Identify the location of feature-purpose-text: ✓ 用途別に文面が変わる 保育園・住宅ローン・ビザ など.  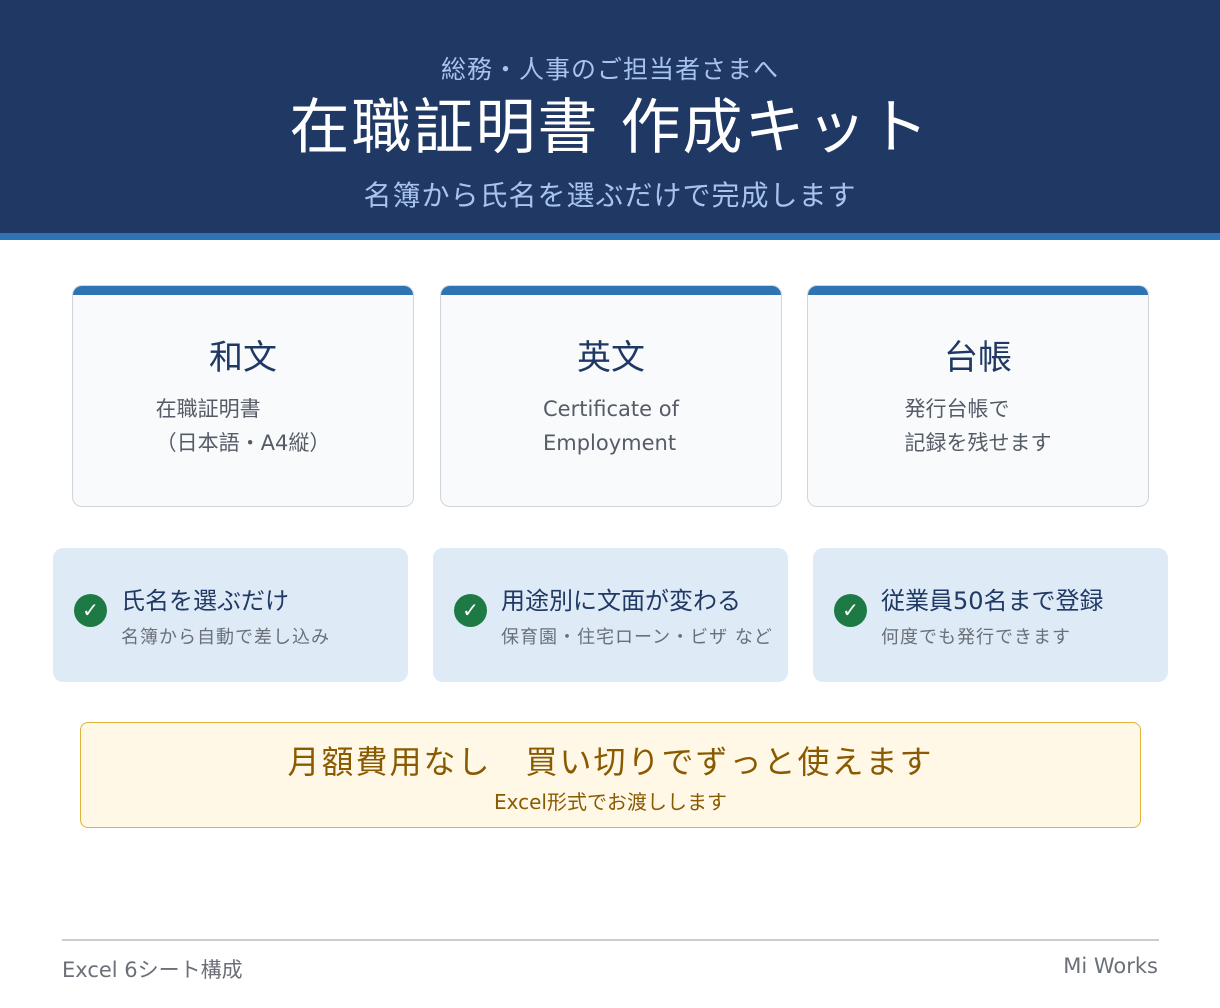
(610, 615).